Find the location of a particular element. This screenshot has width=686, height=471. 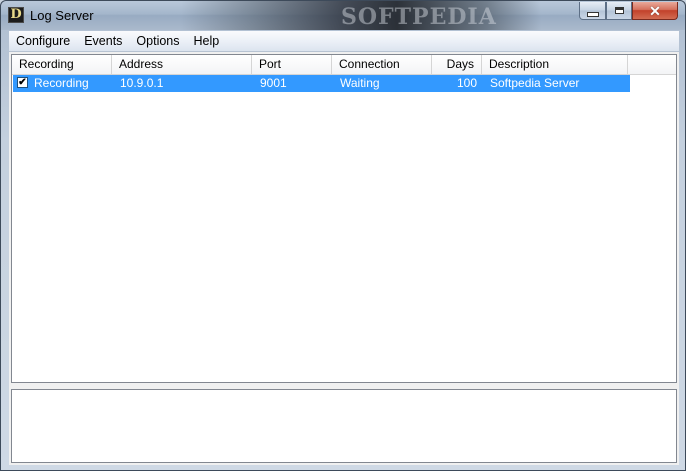

app-icon: D is located at coordinates (16, 15).